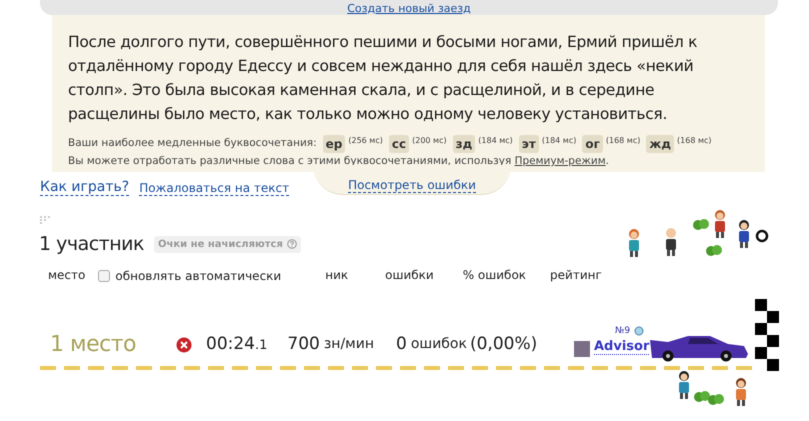  Describe the element at coordinates (622, 347) in the screenshot. I see `username-link: Advisor` at that location.